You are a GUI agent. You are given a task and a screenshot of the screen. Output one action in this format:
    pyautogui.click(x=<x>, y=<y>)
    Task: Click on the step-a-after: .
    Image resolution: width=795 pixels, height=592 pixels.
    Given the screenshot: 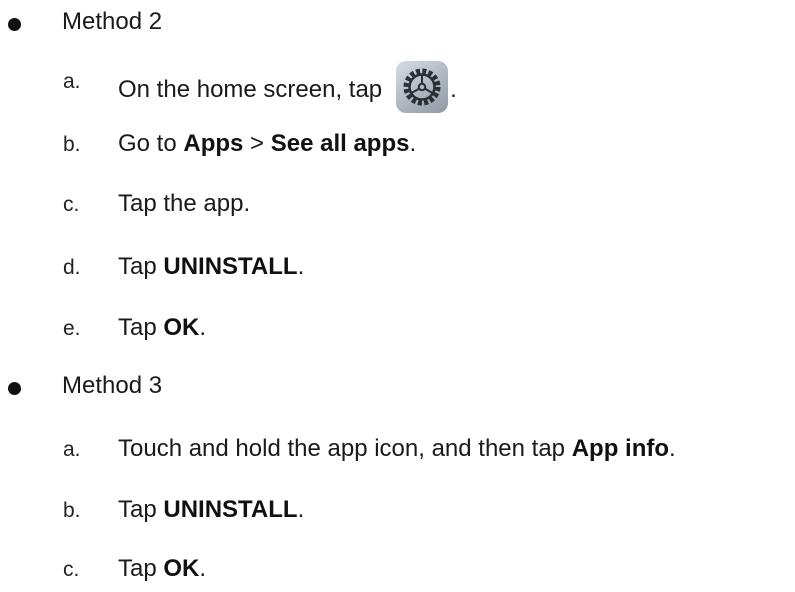 What is the action you would take?
    pyautogui.click(x=453, y=89)
    